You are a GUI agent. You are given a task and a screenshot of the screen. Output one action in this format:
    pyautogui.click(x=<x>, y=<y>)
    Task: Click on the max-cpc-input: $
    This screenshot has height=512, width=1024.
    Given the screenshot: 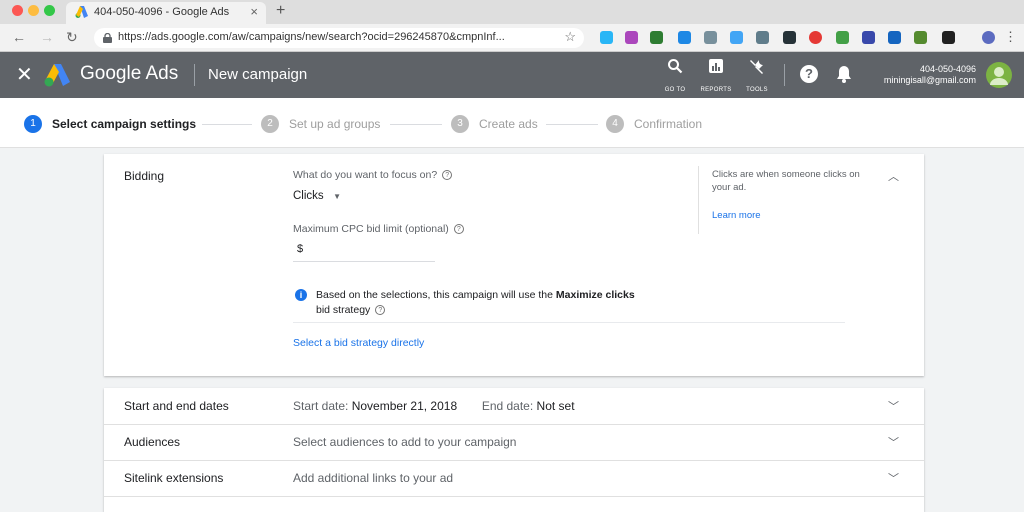 What is the action you would take?
    pyautogui.click(x=364, y=251)
    